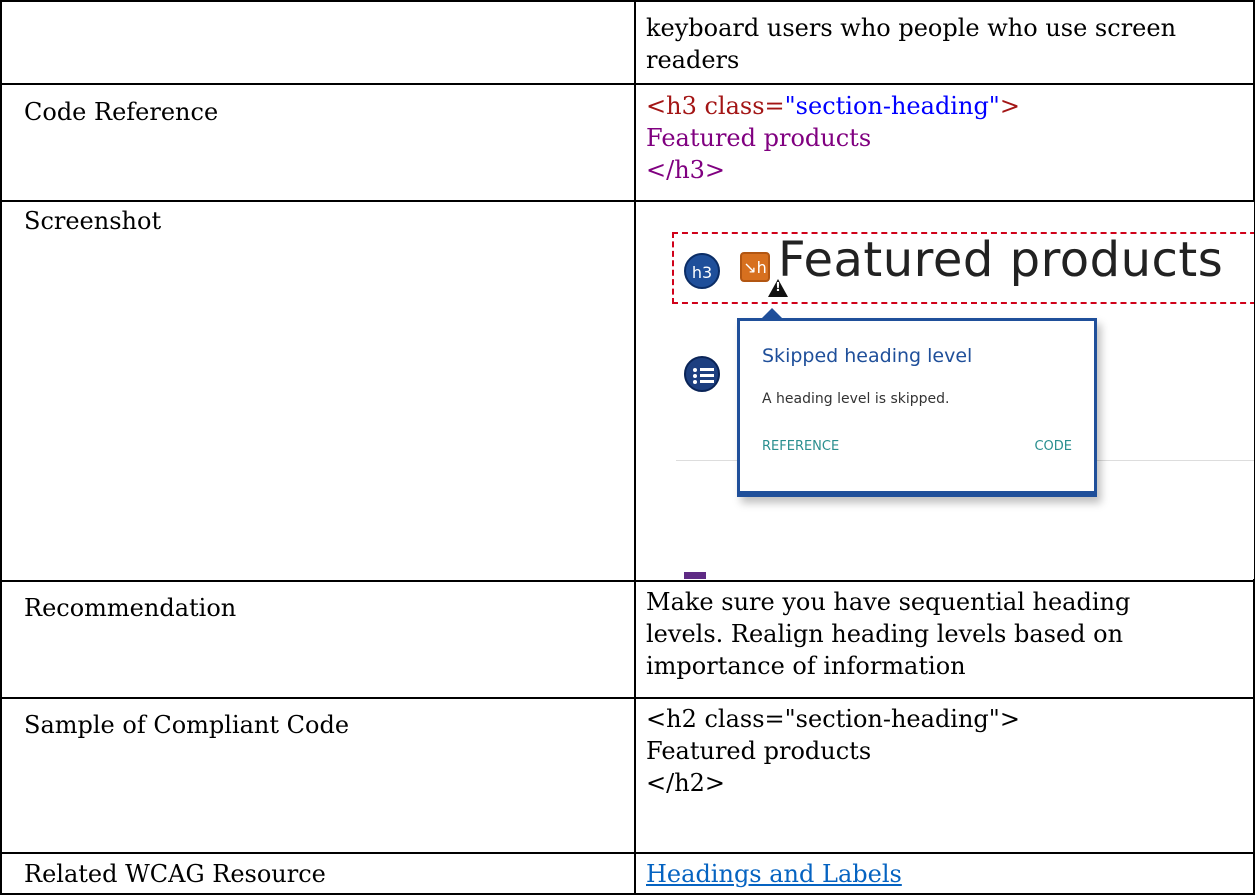 This screenshot has height=895, width=1255. What do you see at coordinates (755, 267) in the screenshot?
I see `skipped-heading-icon: ↘h` at bounding box center [755, 267].